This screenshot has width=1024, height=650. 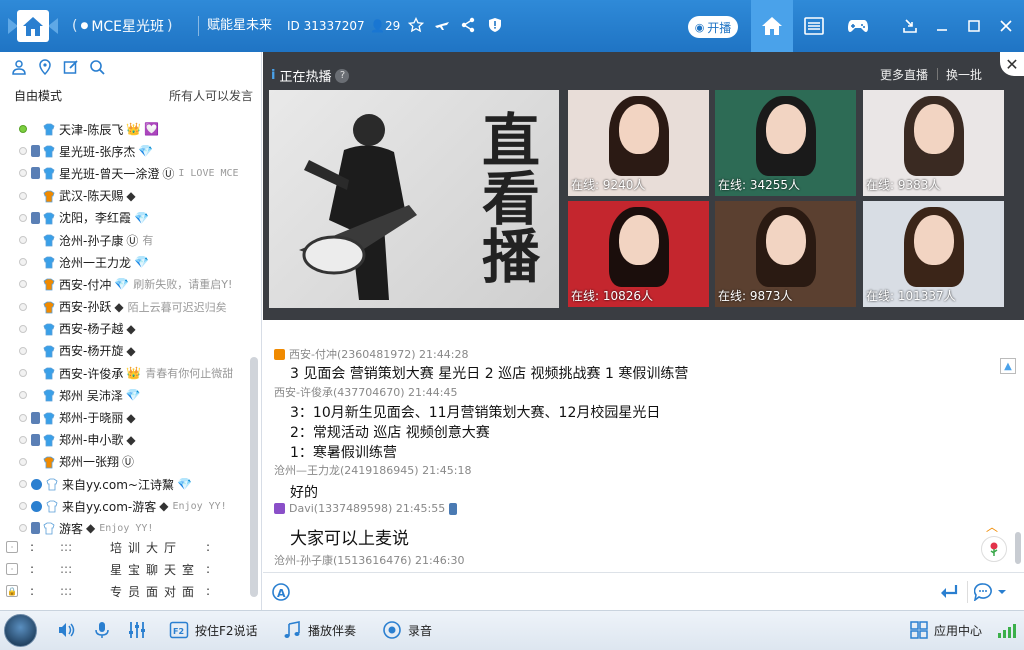 I want to click on list-item: 来自yy.com~江诗黧 💎, so click(x=125, y=484).